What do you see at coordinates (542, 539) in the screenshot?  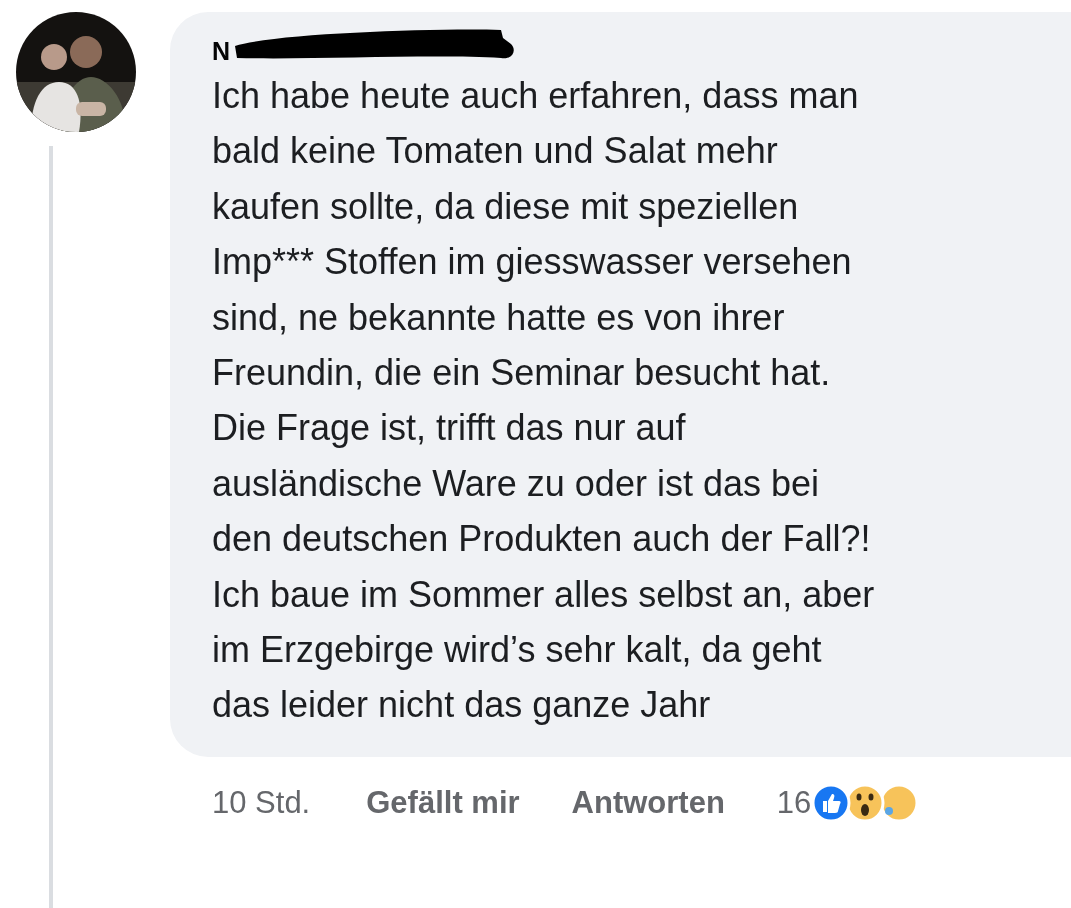 I see `comment-text-line: den deutschen Produkten auch der Fall?!` at bounding box center [542, 539].